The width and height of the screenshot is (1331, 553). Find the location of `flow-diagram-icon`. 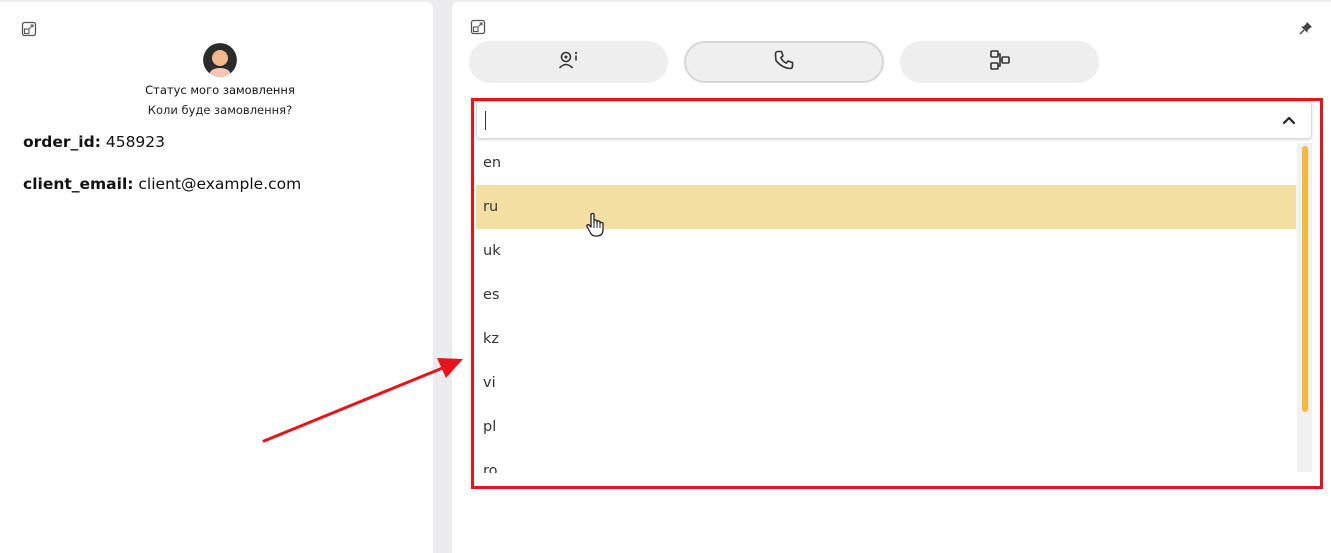

flow-diagram-icon is located at coordinates (1000, 62).